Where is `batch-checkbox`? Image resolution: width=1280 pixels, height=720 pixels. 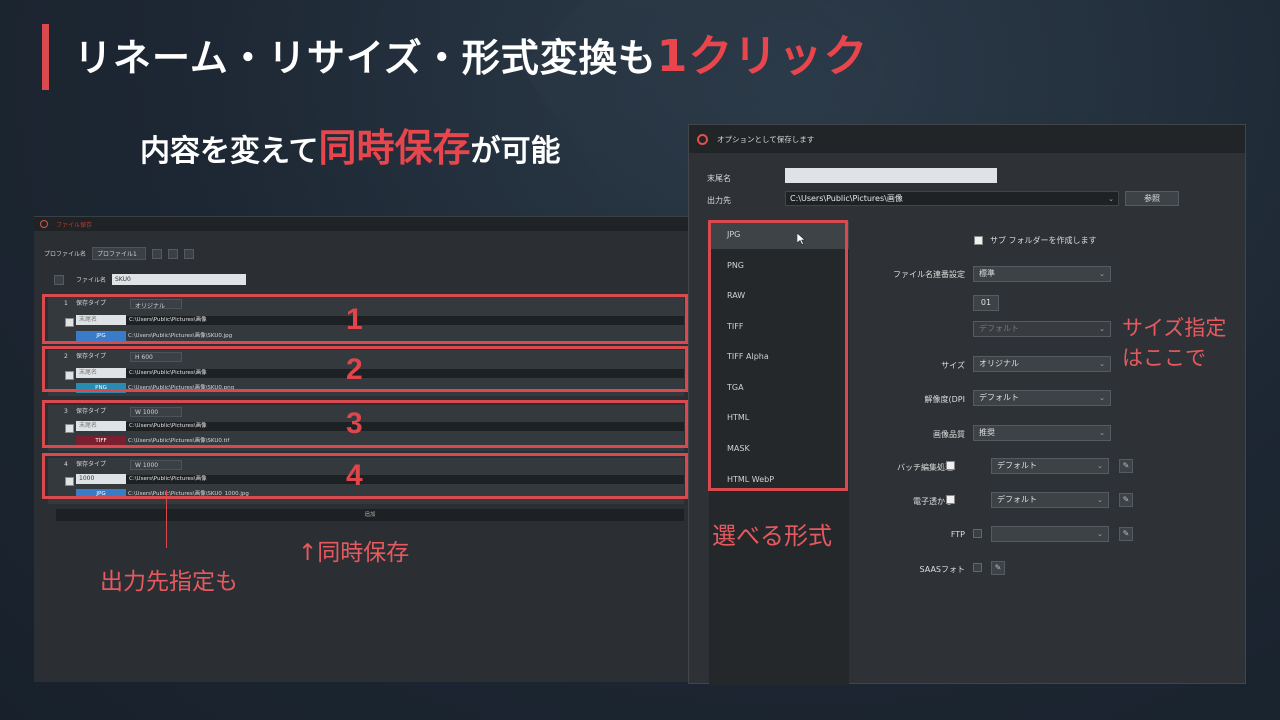 batch-checkbox is located at coordinates (950, 465).